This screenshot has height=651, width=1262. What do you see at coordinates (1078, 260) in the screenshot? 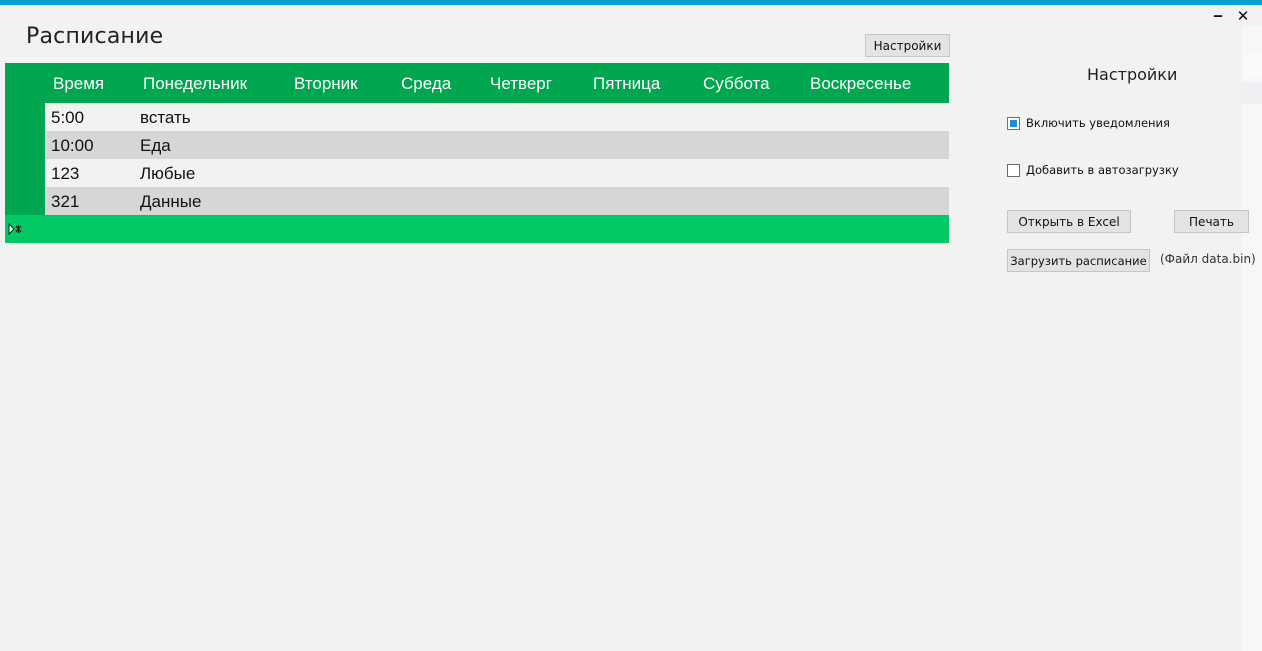
I see `load-schedule-button: Загрузить расписание` at bounding box center [1078, 260].